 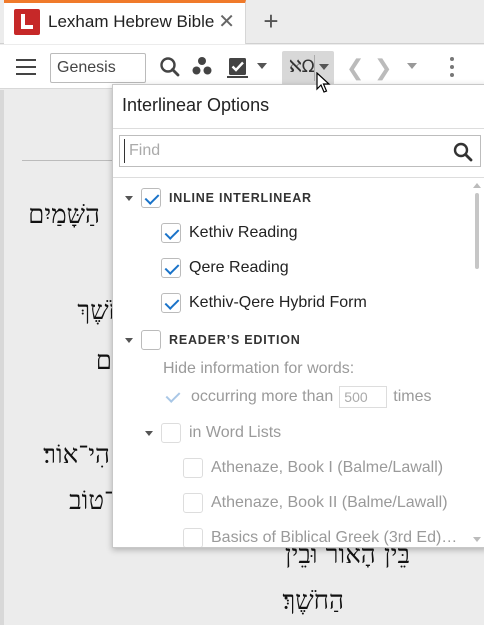 I want to click on close-icon: ✕, so click(x=226, y=22).